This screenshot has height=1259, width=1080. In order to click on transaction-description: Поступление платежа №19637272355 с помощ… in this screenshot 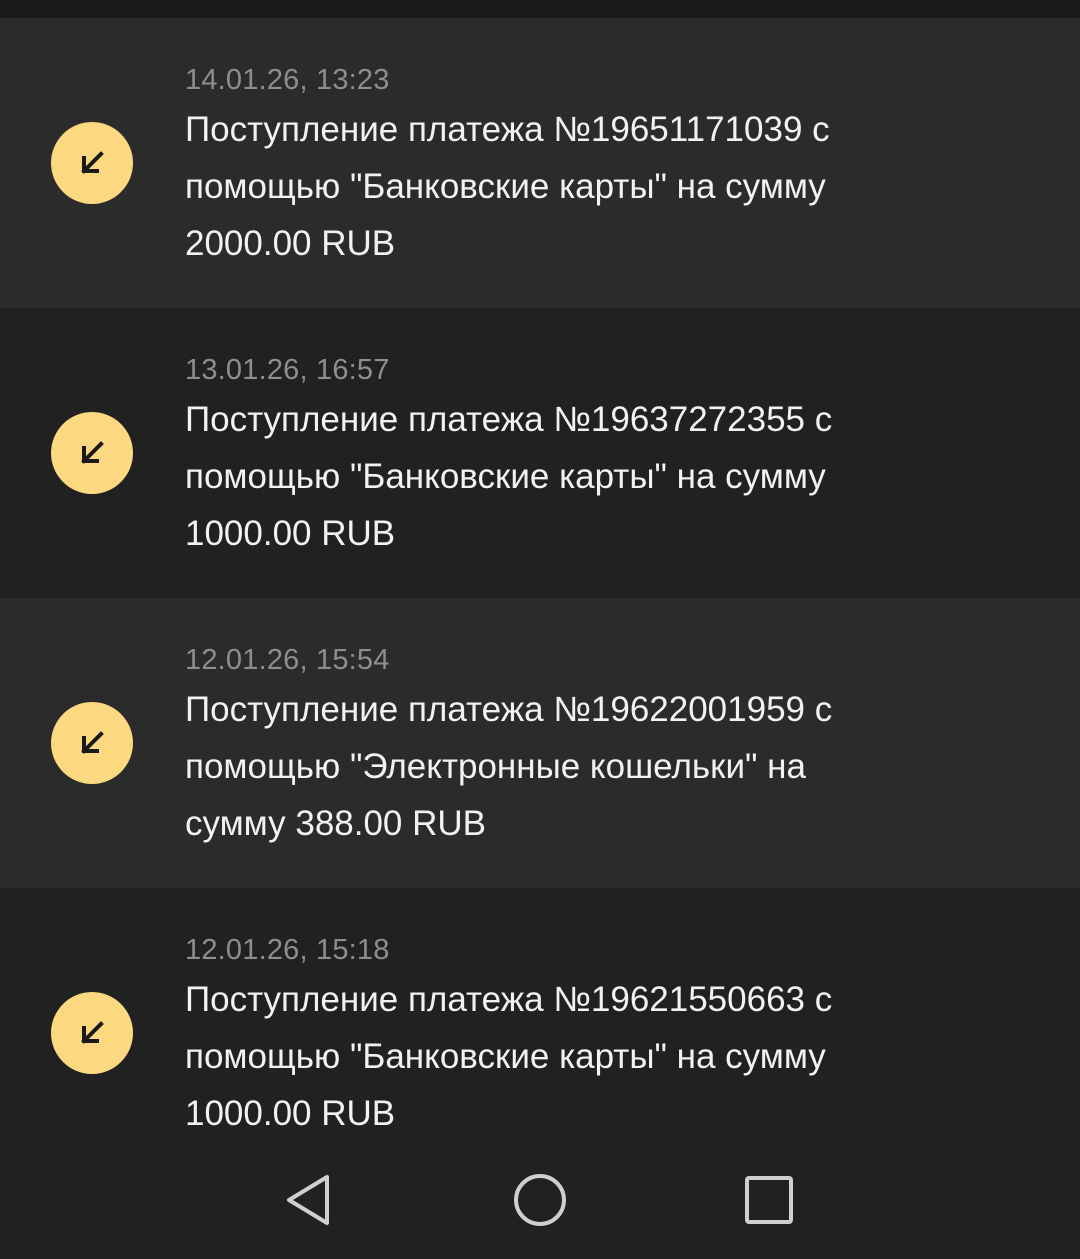, I will do `click(565, 476)`.